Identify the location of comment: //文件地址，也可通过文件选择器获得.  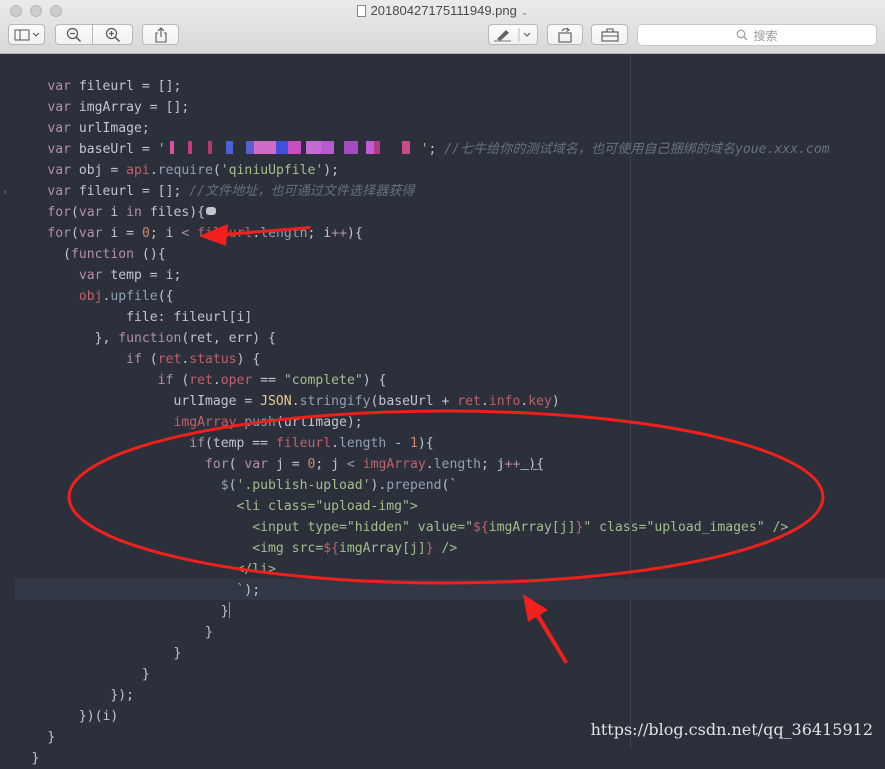
(302, 191).